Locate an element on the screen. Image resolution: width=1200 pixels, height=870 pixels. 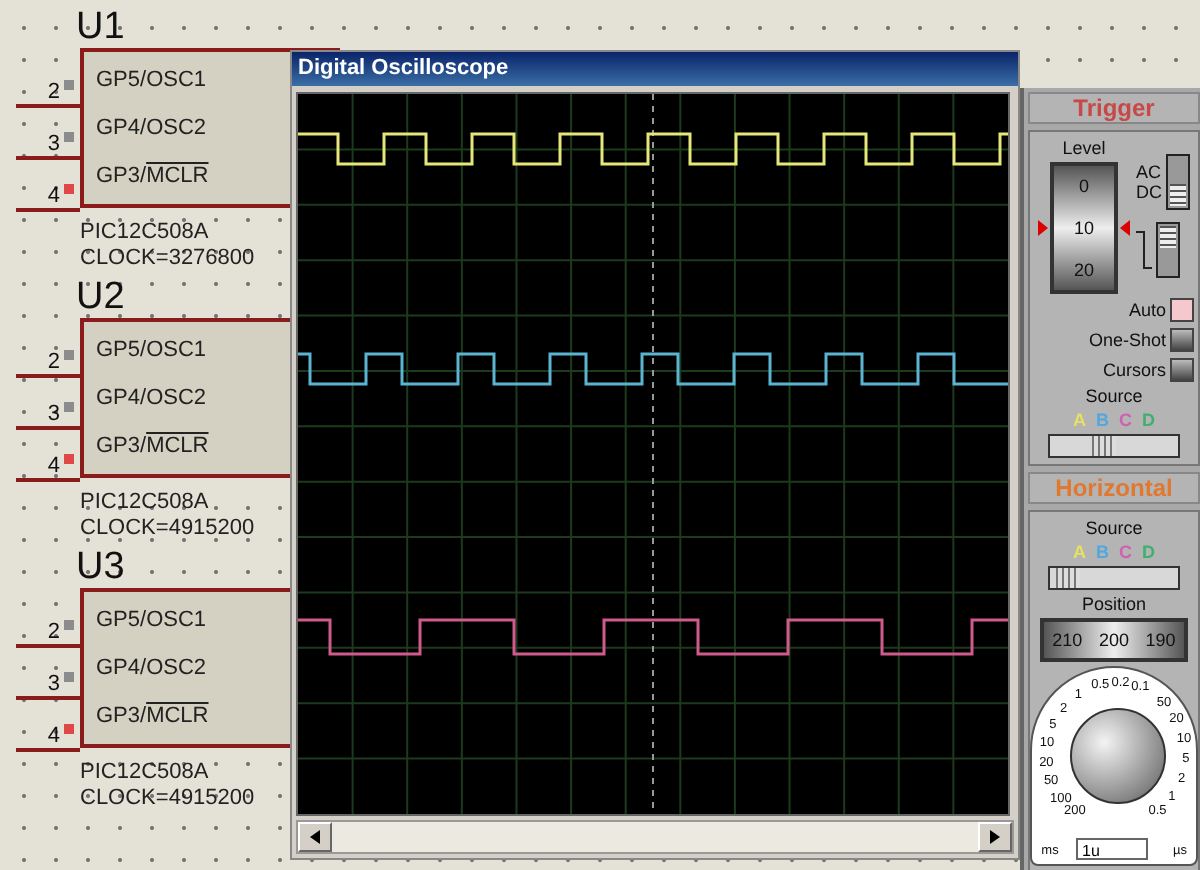
left-arrow-icon is located at coordinates (315, 837).